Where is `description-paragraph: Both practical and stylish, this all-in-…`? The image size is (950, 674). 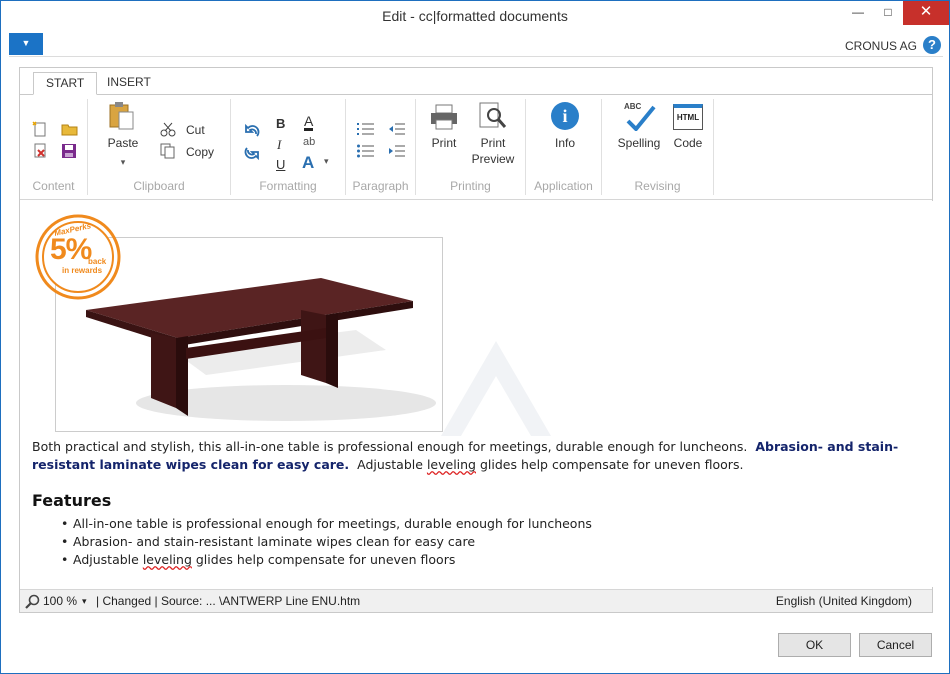
description-paragraph: Both practical and stylish, this all-in-… is located at coordinates (479, 456).